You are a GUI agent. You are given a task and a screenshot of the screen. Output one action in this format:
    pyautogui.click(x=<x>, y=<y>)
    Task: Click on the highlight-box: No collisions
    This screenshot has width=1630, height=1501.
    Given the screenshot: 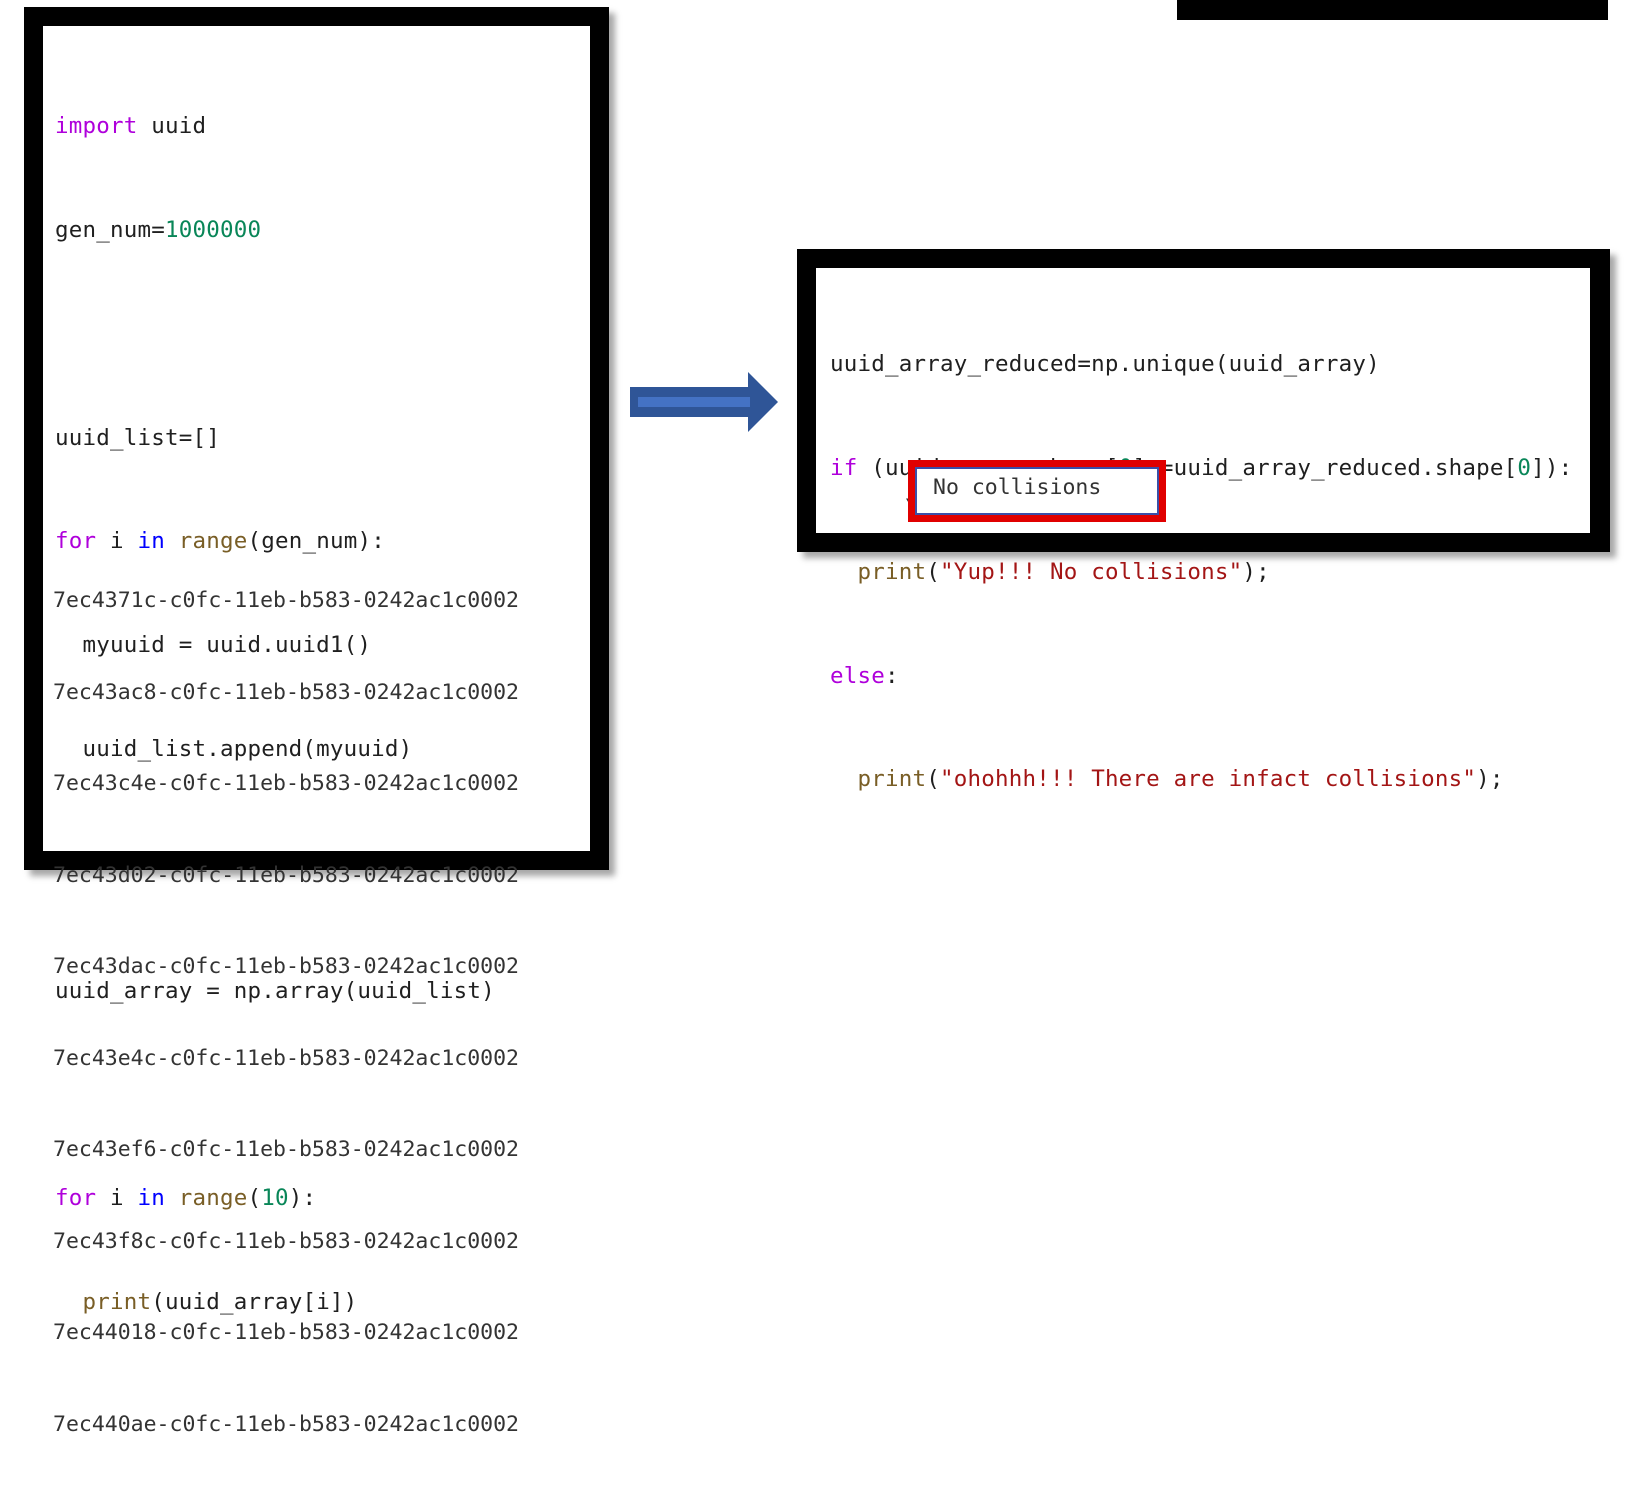 What is the action you would take?
    pyautogui.click(x=1037, y=491)
    